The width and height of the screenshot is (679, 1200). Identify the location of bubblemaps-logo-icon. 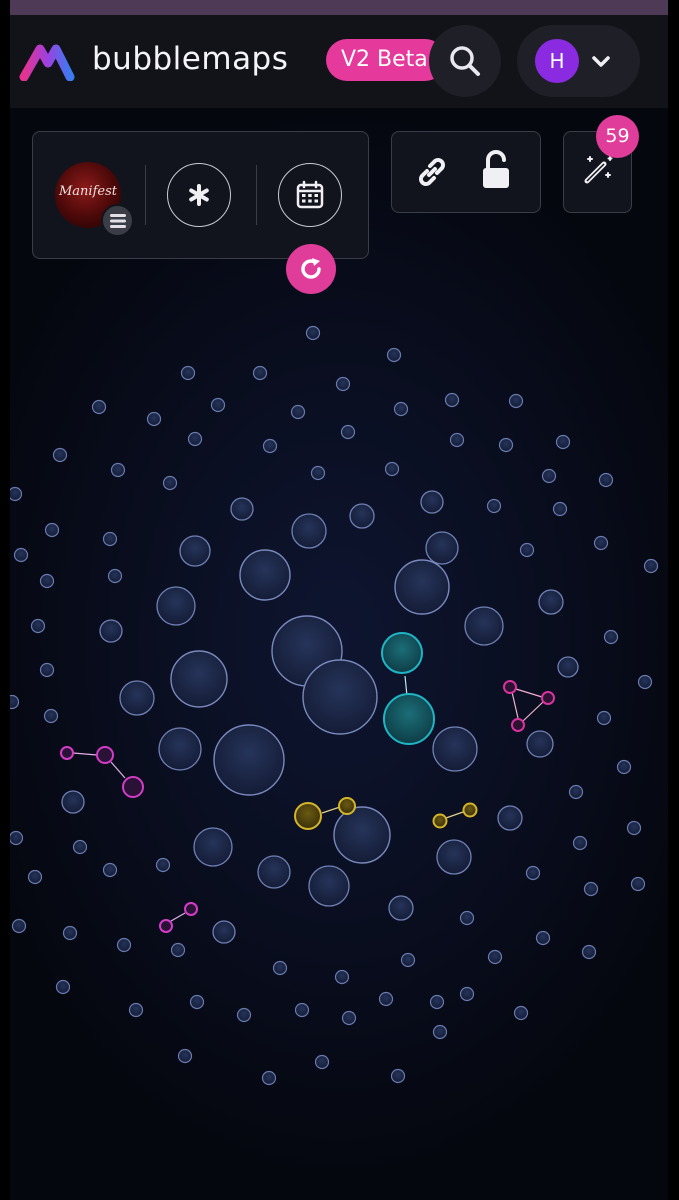
(47, 62).